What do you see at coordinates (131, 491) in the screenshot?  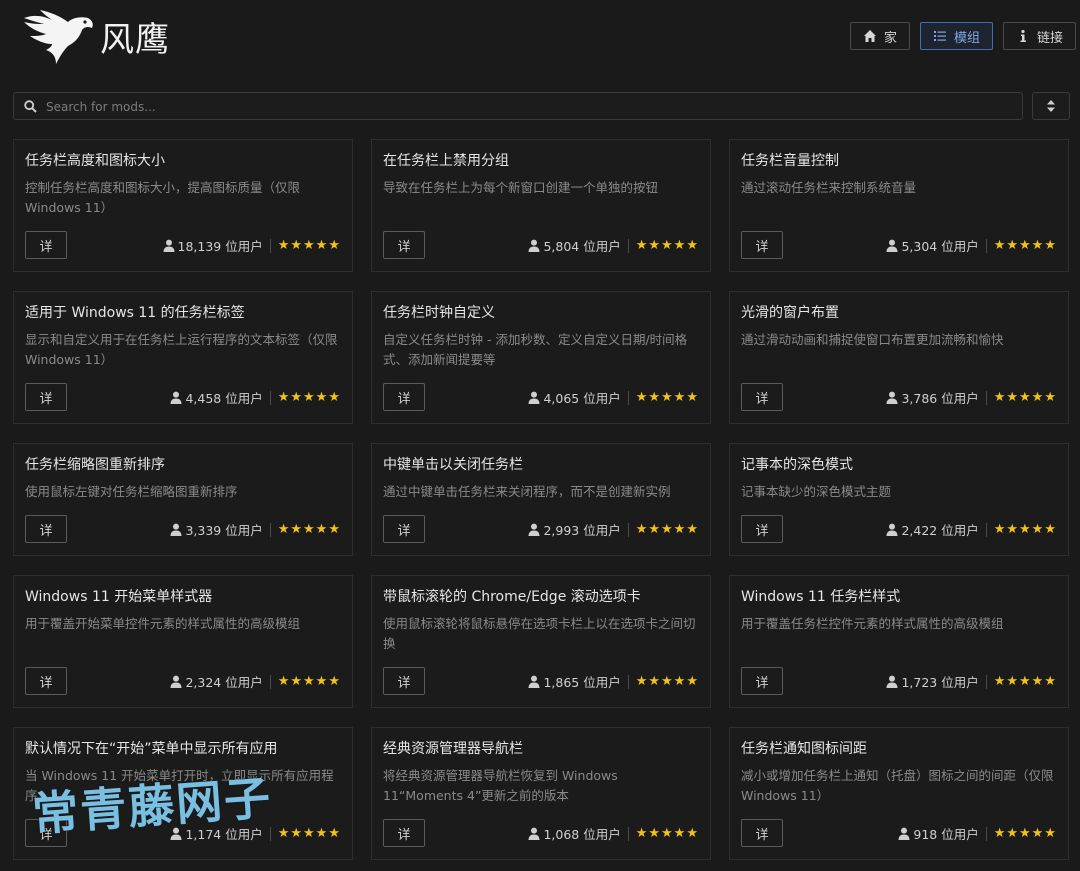 I see `mod-description: 使用鼠标左键对任务栏缩略图重新排序` at bounding box center [131, 491].